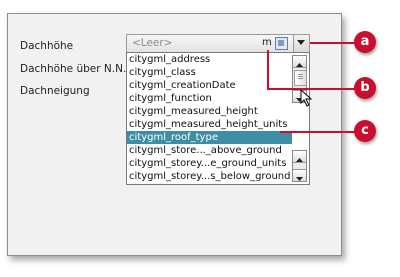  I want to click on combo-placeholder: <Leer>, so click(152, 43).